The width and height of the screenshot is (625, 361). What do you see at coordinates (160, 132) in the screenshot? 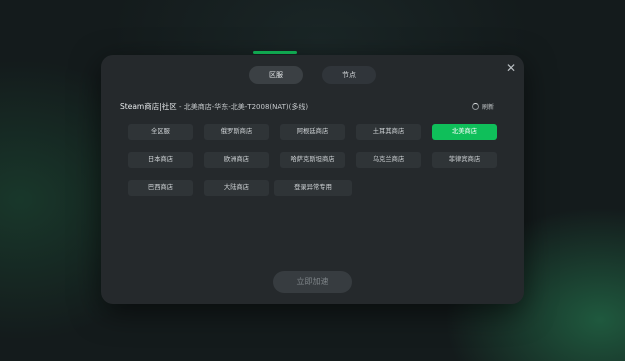
I see `region-option: 全区服` at bounding box center [160, 132].